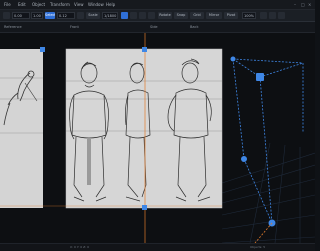  What do you see at coordinates (124, 15) in the screenshot?
I see `snap-toggle-icon` at bounding box center [124, 15].